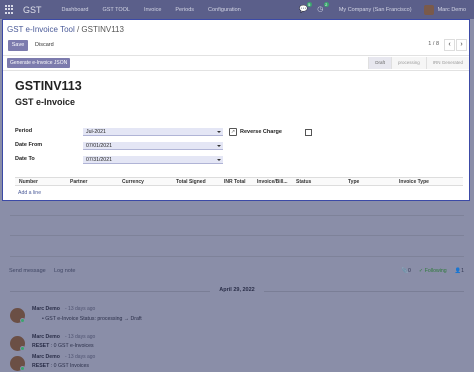 The image size is (474, 372). What do you see at coordinates (102, 29) in the screenshot?
I see `breadcrumb-current: GSTINV113` at bounding box center [102, 29].